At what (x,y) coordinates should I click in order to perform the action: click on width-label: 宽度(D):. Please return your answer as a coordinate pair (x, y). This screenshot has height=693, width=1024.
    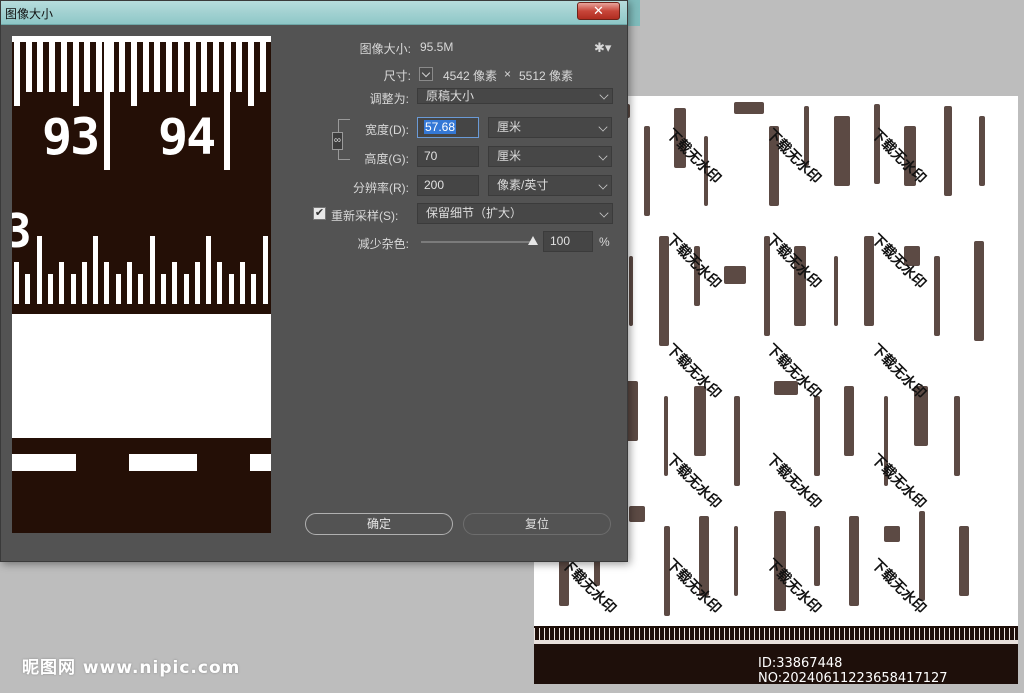
    Looking at the image, I should click on (387, 130).